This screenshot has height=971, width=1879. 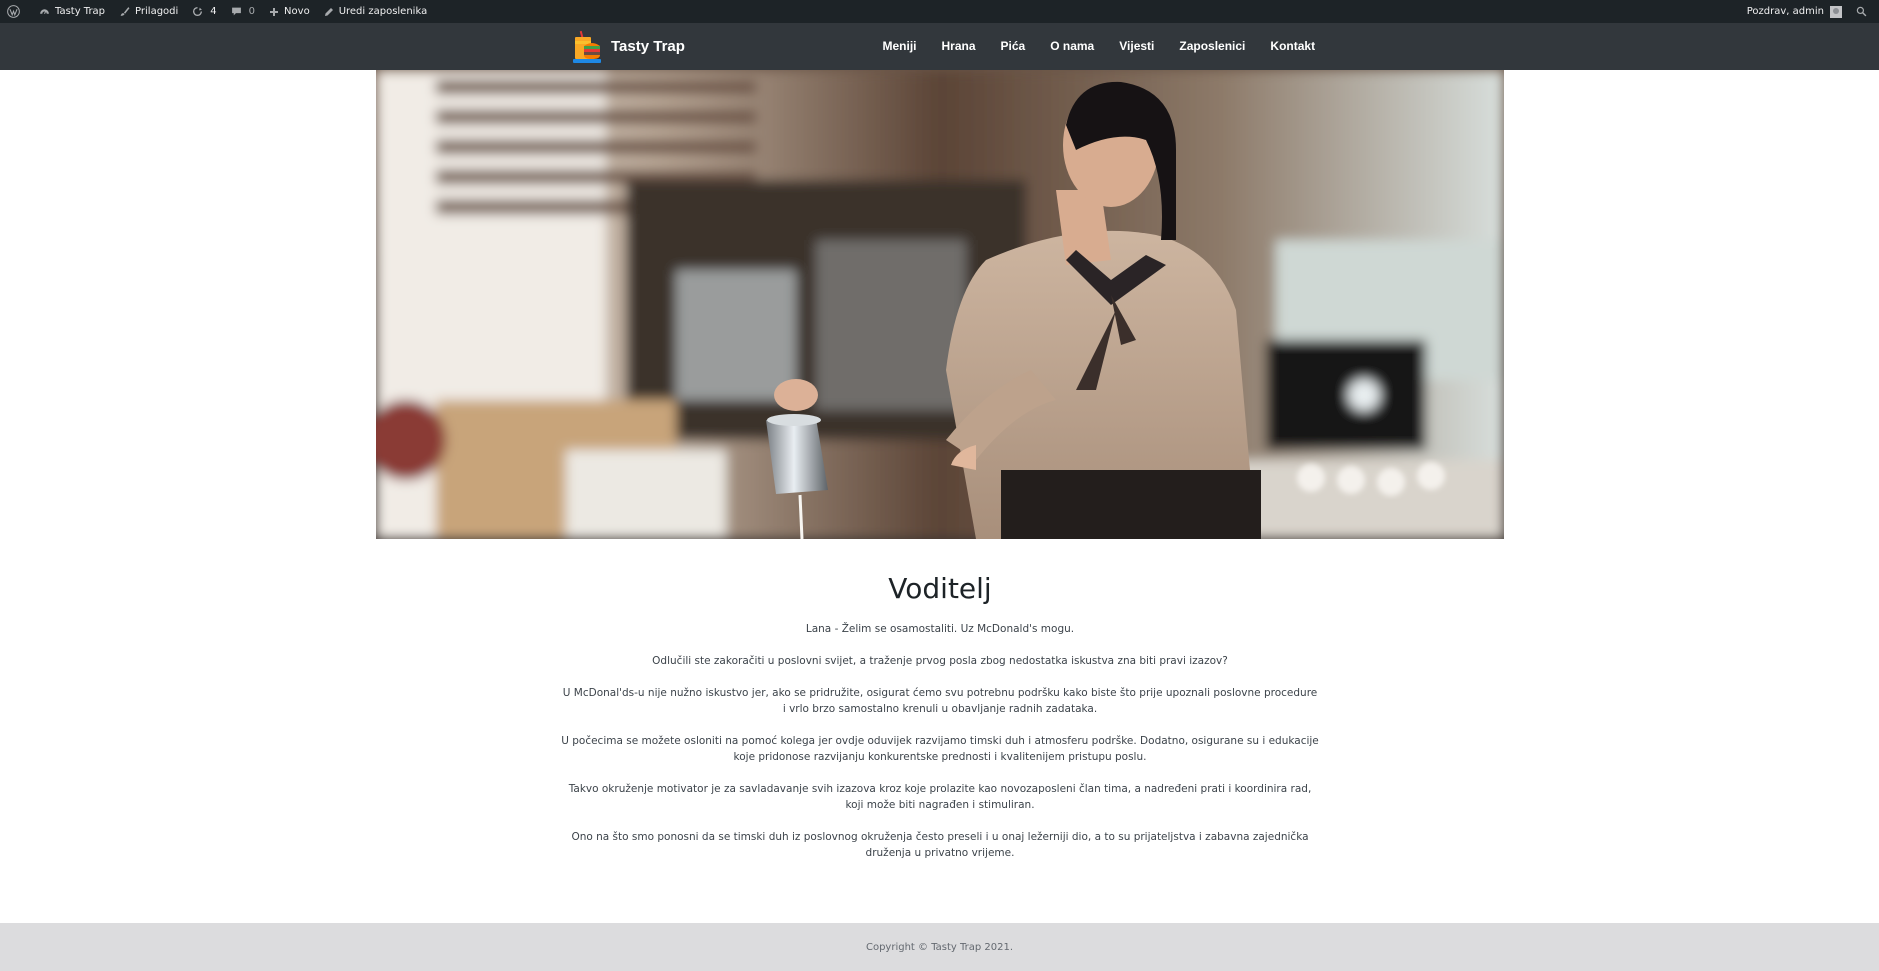 What do you see at coordinates (958, 46) in the screenshot?
I see `nav-item-hrana: Hrana` at bounding box center [958, 46].